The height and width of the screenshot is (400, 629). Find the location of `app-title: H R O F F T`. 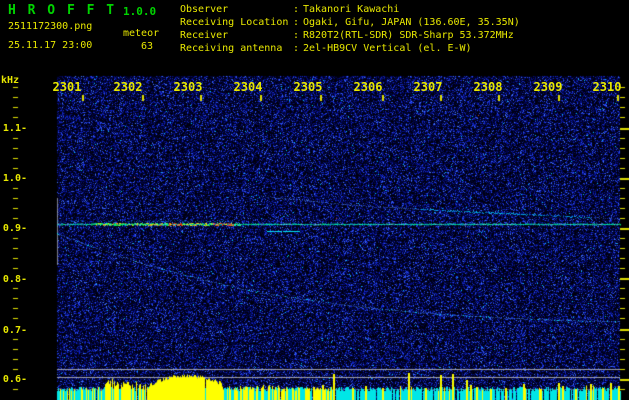

app-title: H R O F F T is located at coordinates (62, 10).